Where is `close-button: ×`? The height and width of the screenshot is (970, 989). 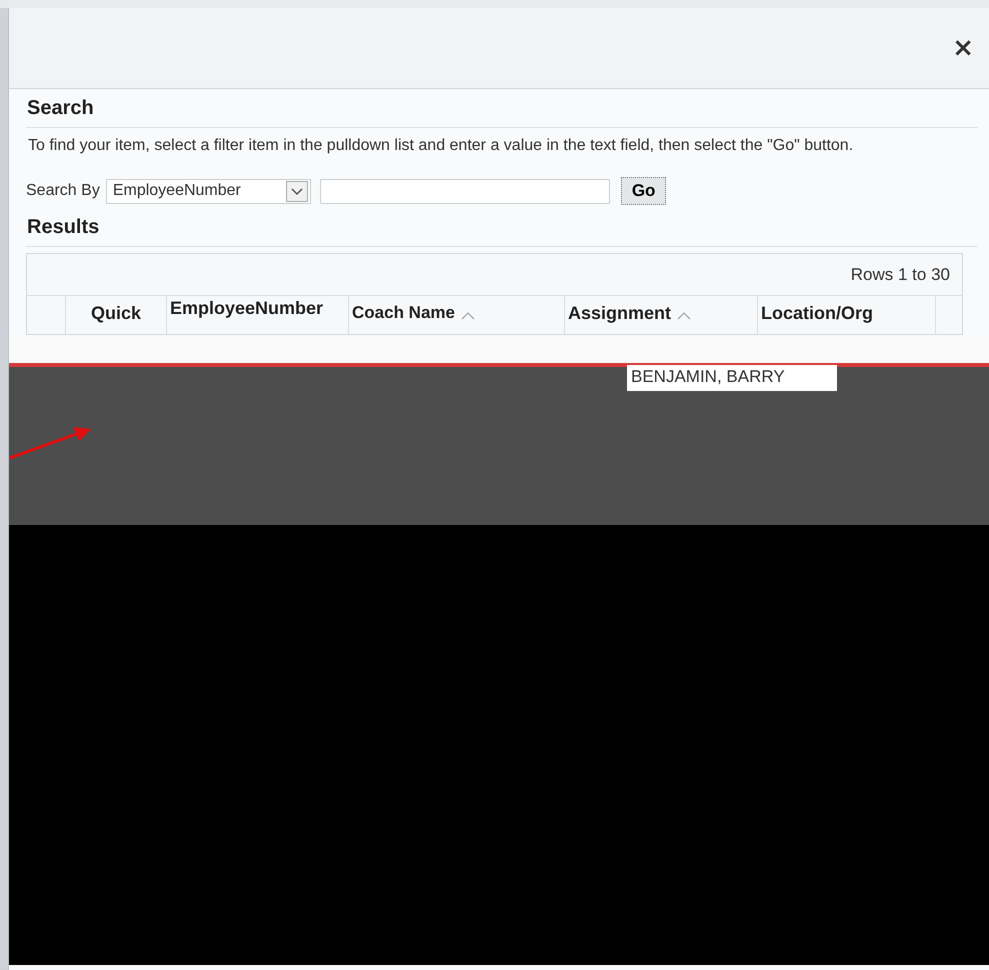 close-button: × is located at coordinates (963, 48).